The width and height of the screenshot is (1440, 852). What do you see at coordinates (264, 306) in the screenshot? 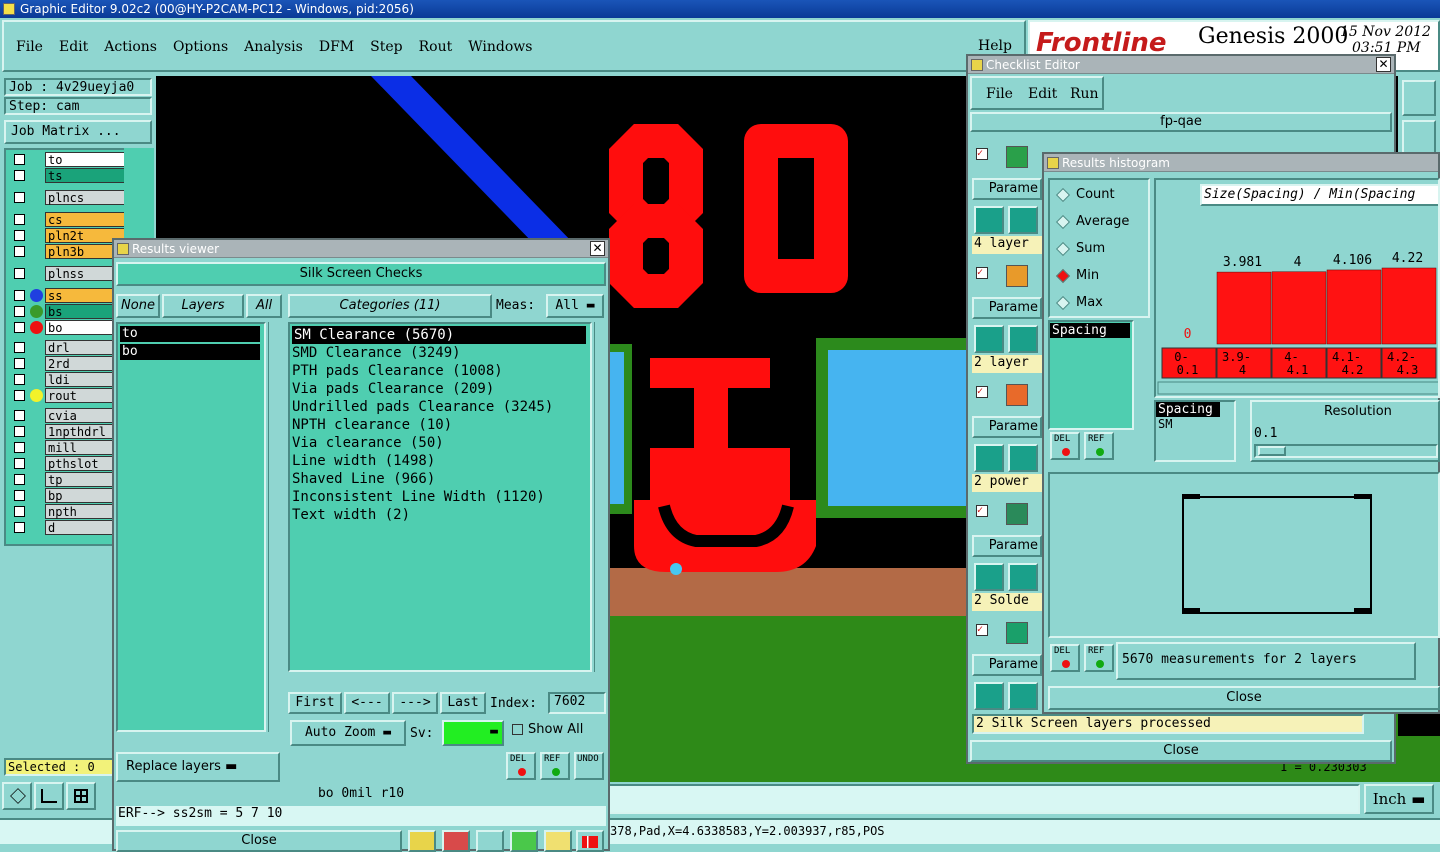
I see `all-button: All` at bounding box center [264, 306].